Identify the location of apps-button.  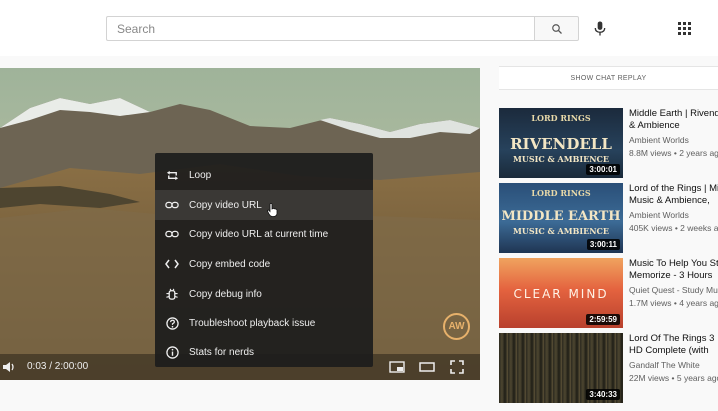
(684, 28).